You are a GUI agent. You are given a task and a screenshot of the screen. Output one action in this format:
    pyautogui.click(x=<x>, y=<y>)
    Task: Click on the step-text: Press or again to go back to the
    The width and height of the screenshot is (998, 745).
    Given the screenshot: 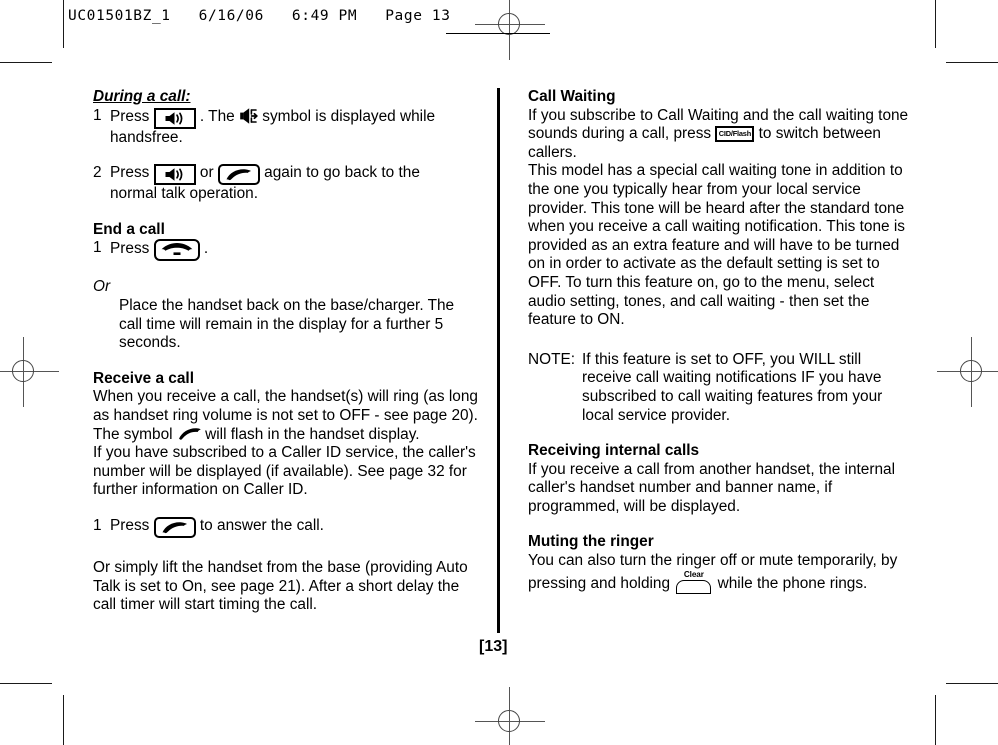 What is the action you would take?
    pyautogui.click(x=294, y=175)
    